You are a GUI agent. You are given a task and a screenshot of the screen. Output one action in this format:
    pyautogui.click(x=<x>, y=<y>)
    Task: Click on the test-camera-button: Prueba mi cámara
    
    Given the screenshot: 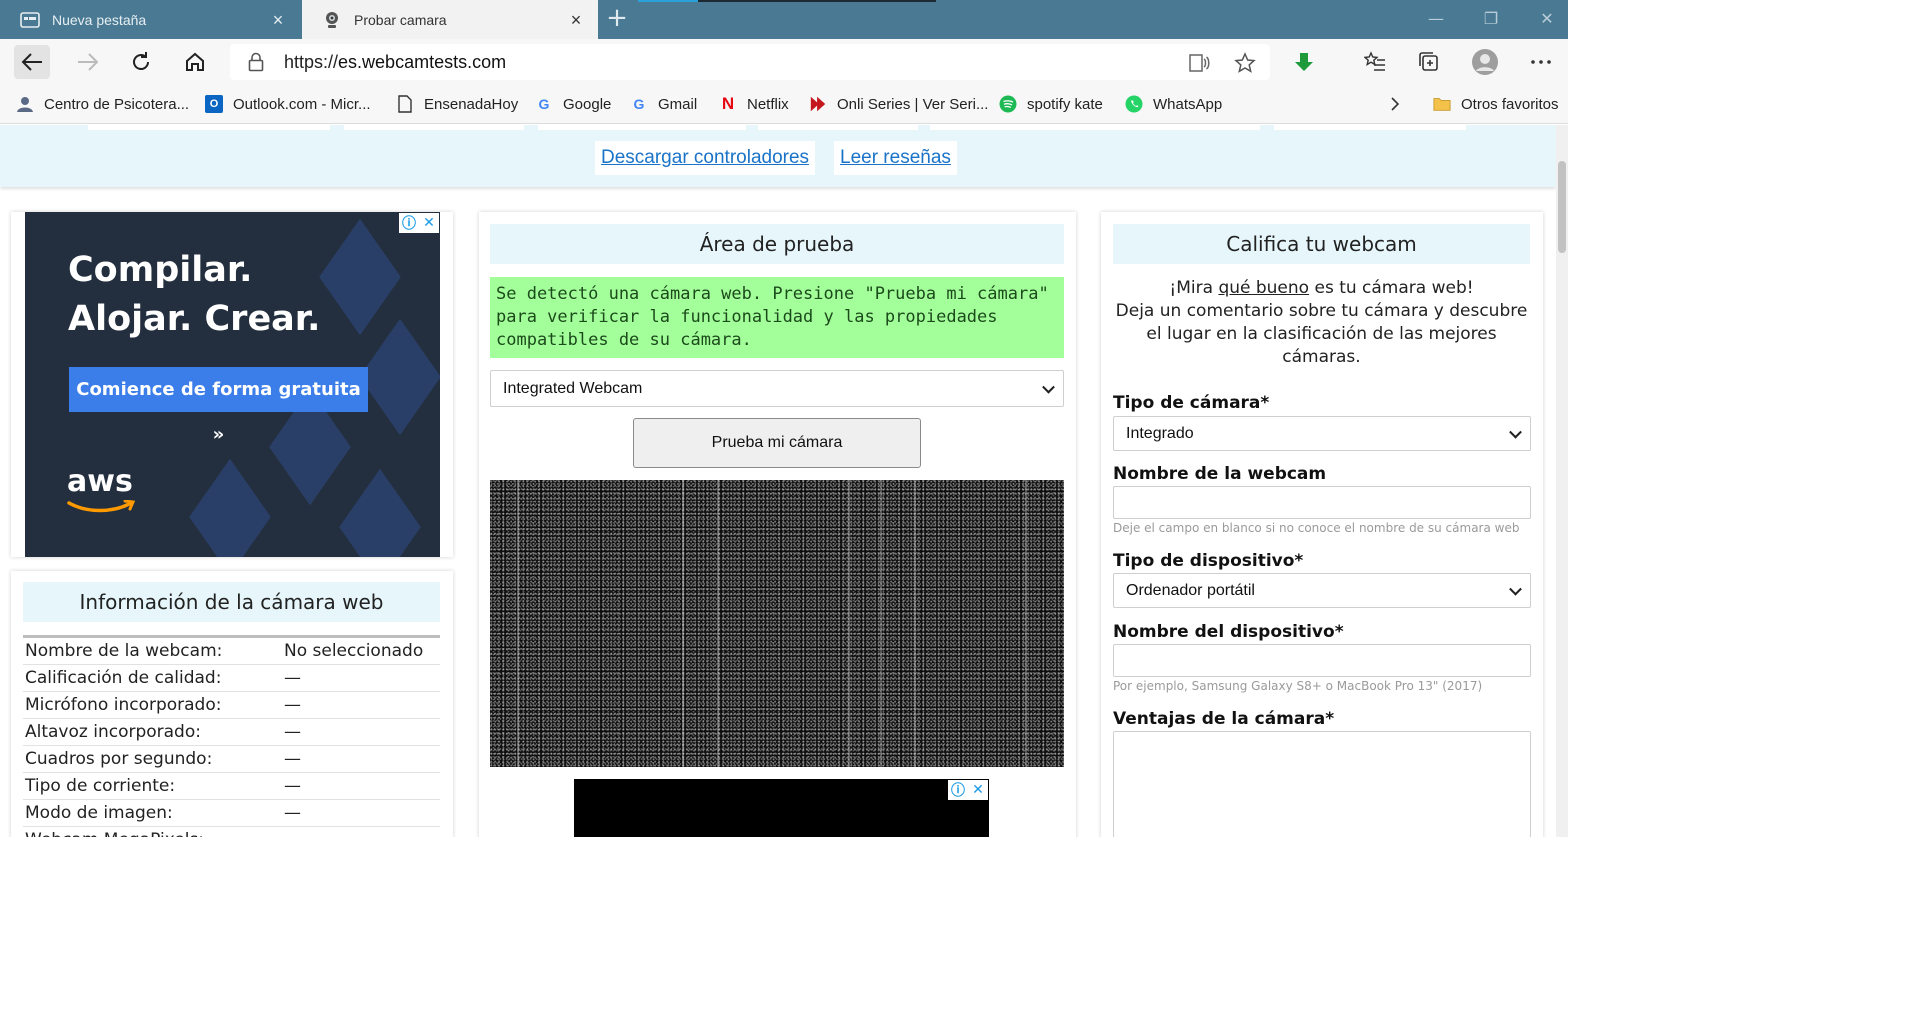 What is the action you would take?
    pyautogui.click(x=777, y=443)
    